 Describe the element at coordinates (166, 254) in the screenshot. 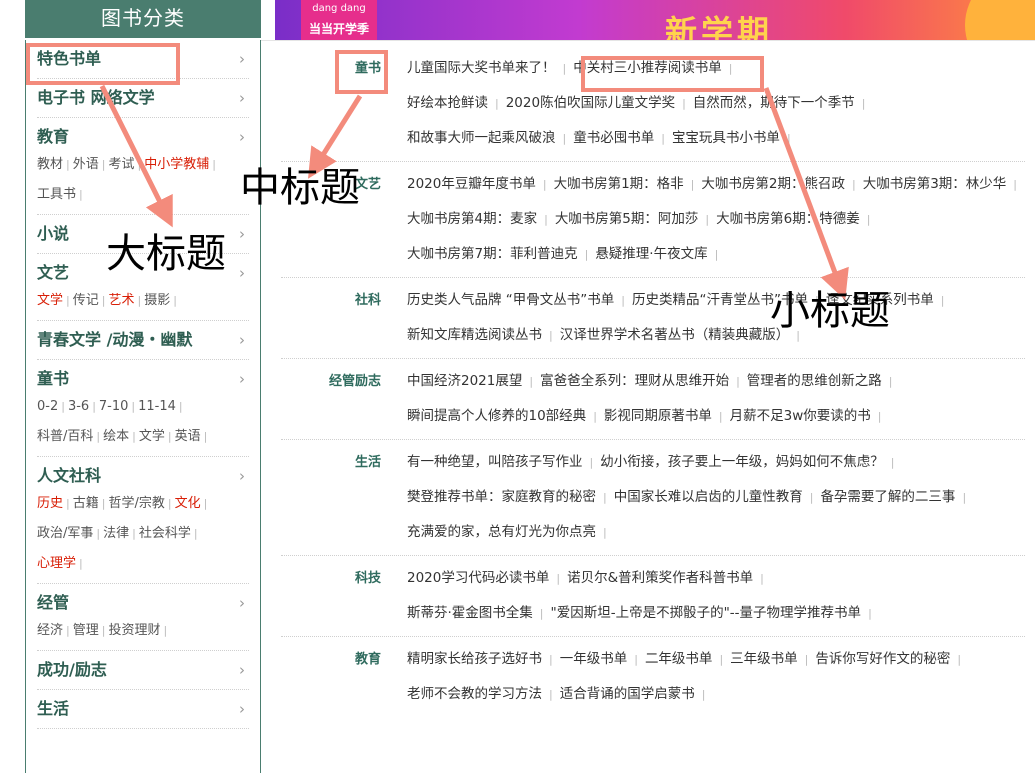

I see `annotation-label-big: 大标题` at that location.